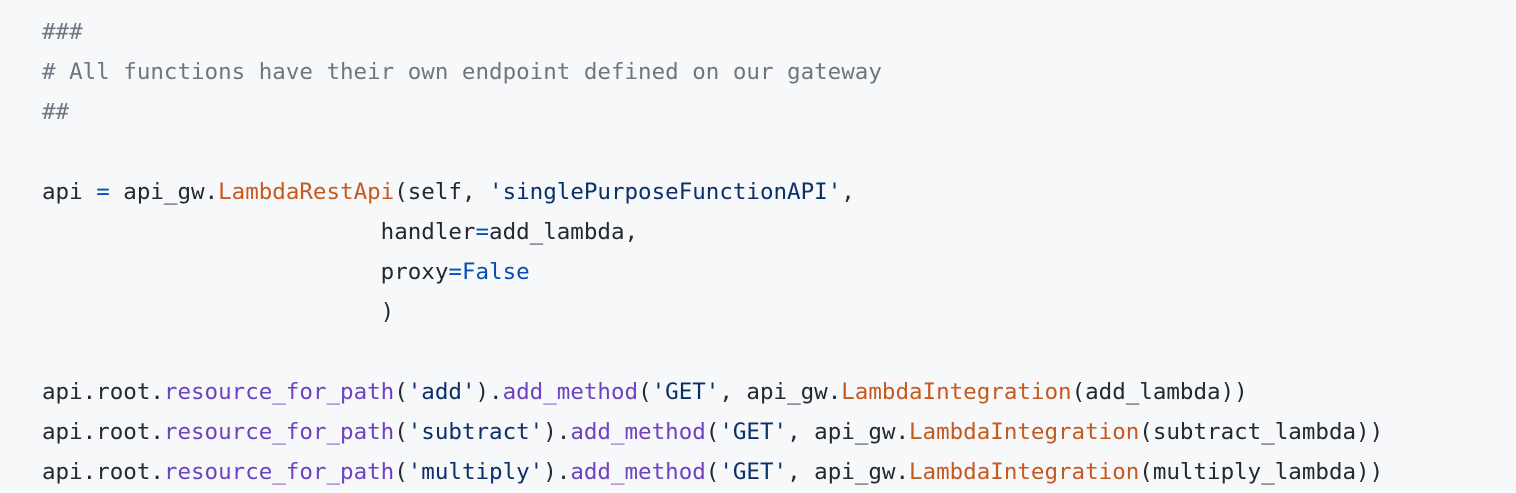 The width and height of the screenshot is (1516, 494). What do you see at coordinates (665, 192) in the screenshot?
I see `code-token-str: 'singlePurposeFunctionAPI'` at bounding box center [665, 192].